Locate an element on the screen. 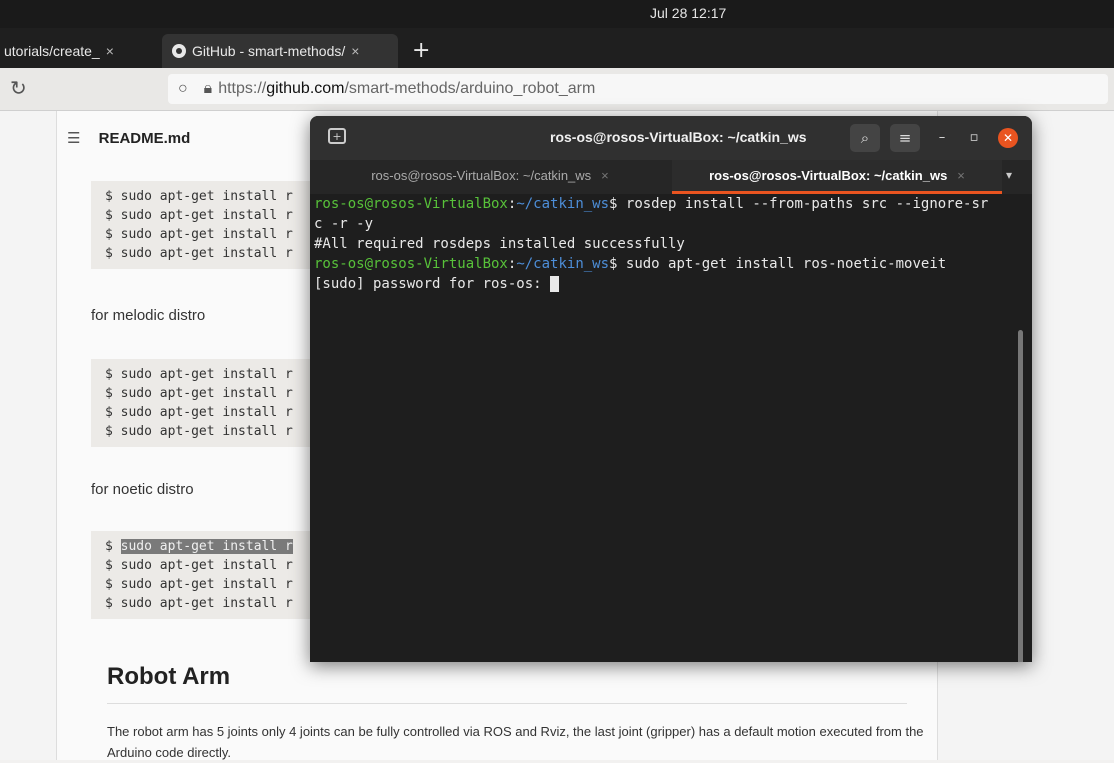  terminal-scrollbar is located at coordinates (1020, 496).